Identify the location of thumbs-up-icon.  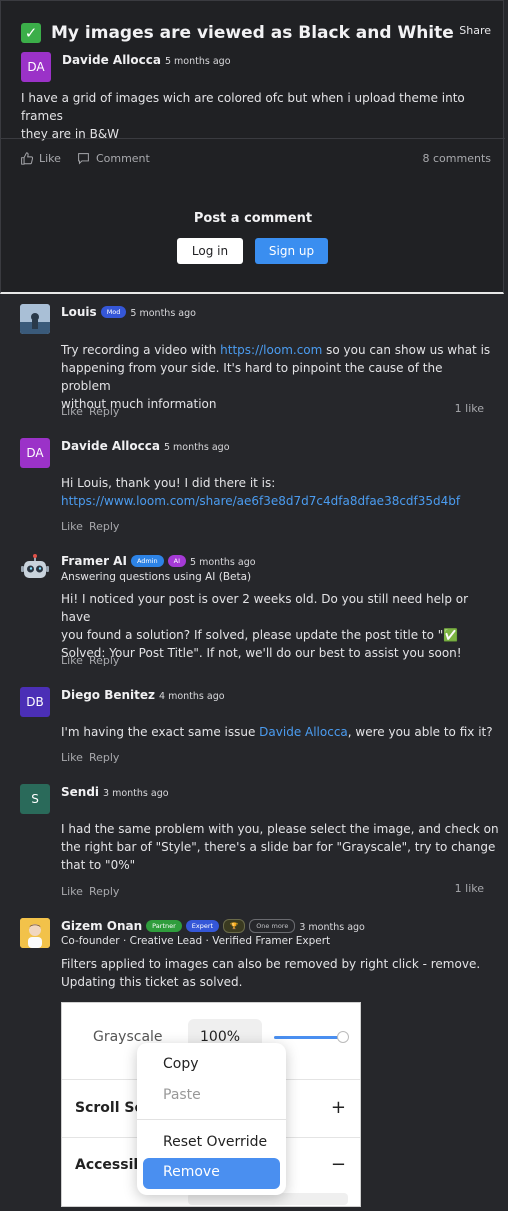
(26, 158).